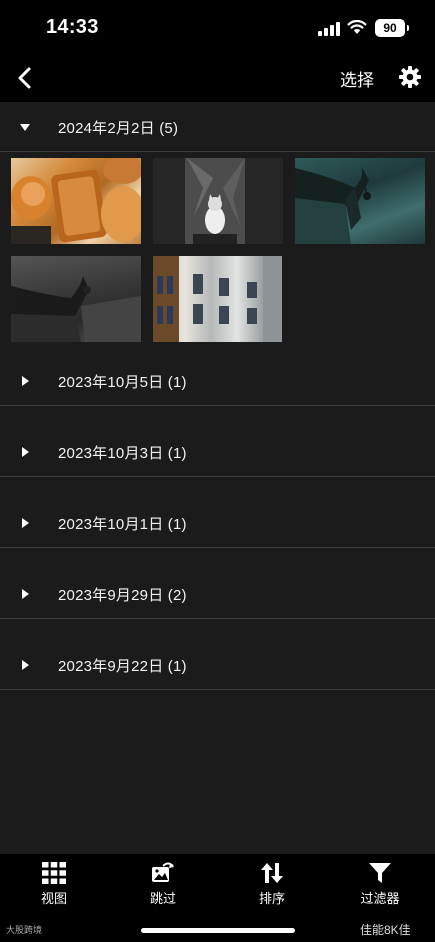  I want to click on tab-label: 跳过, so click(162, 898).